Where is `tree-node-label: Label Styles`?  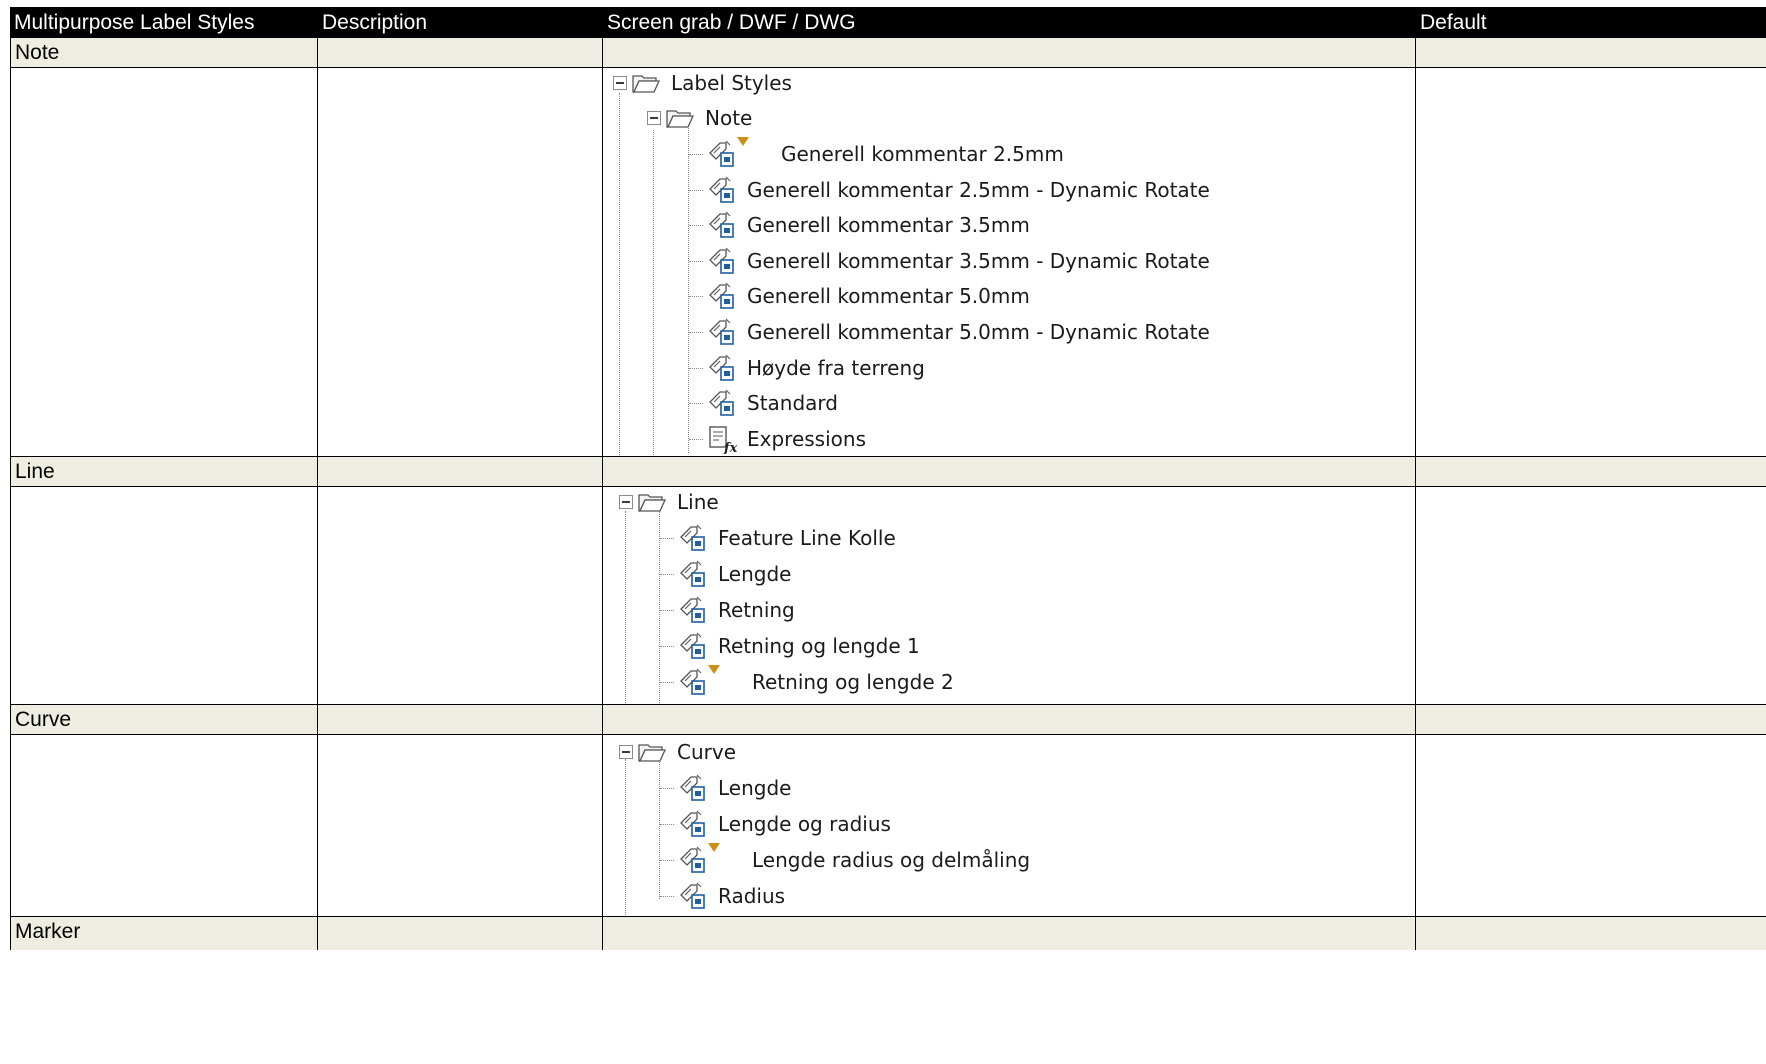
tree-node-label: Label Styles is located at coordinates (731, 83).